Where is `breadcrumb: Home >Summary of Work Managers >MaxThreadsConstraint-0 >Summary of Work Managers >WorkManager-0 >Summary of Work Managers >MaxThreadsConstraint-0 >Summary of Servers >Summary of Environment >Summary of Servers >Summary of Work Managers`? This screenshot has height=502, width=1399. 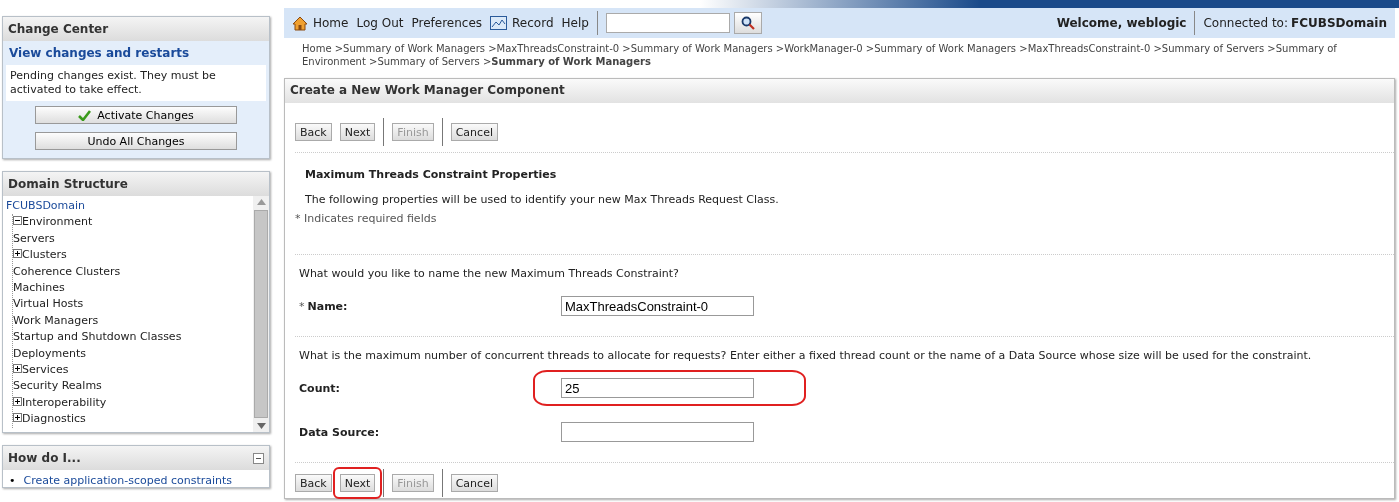 breadcrumb: Home >Summary of Work Managers >MaxThreadsConstraint-0 >Summary of Work Managers >WorkManager-0 >Summary of Work Managers >MaxThreadsConstraint-0 >Summary of Servers >Summary of Environment >Summary of Servers >Summary of Work Managers is located at coordinates (839, 55).